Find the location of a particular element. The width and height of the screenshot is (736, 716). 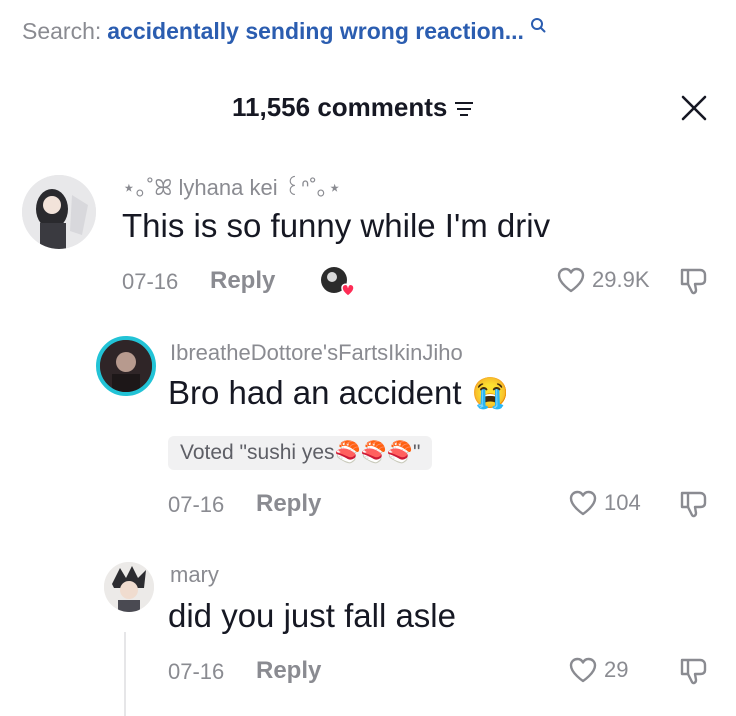

like-button: 29.9K is located at coordinates (603, 280).